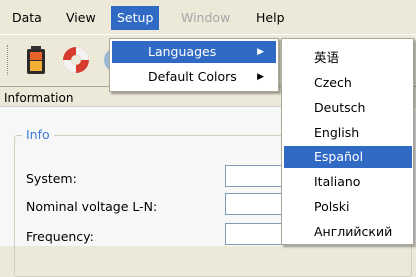 This screenshot has height=277, width=416. I want to click on language-italiano: Italiano, so click(348, 182).